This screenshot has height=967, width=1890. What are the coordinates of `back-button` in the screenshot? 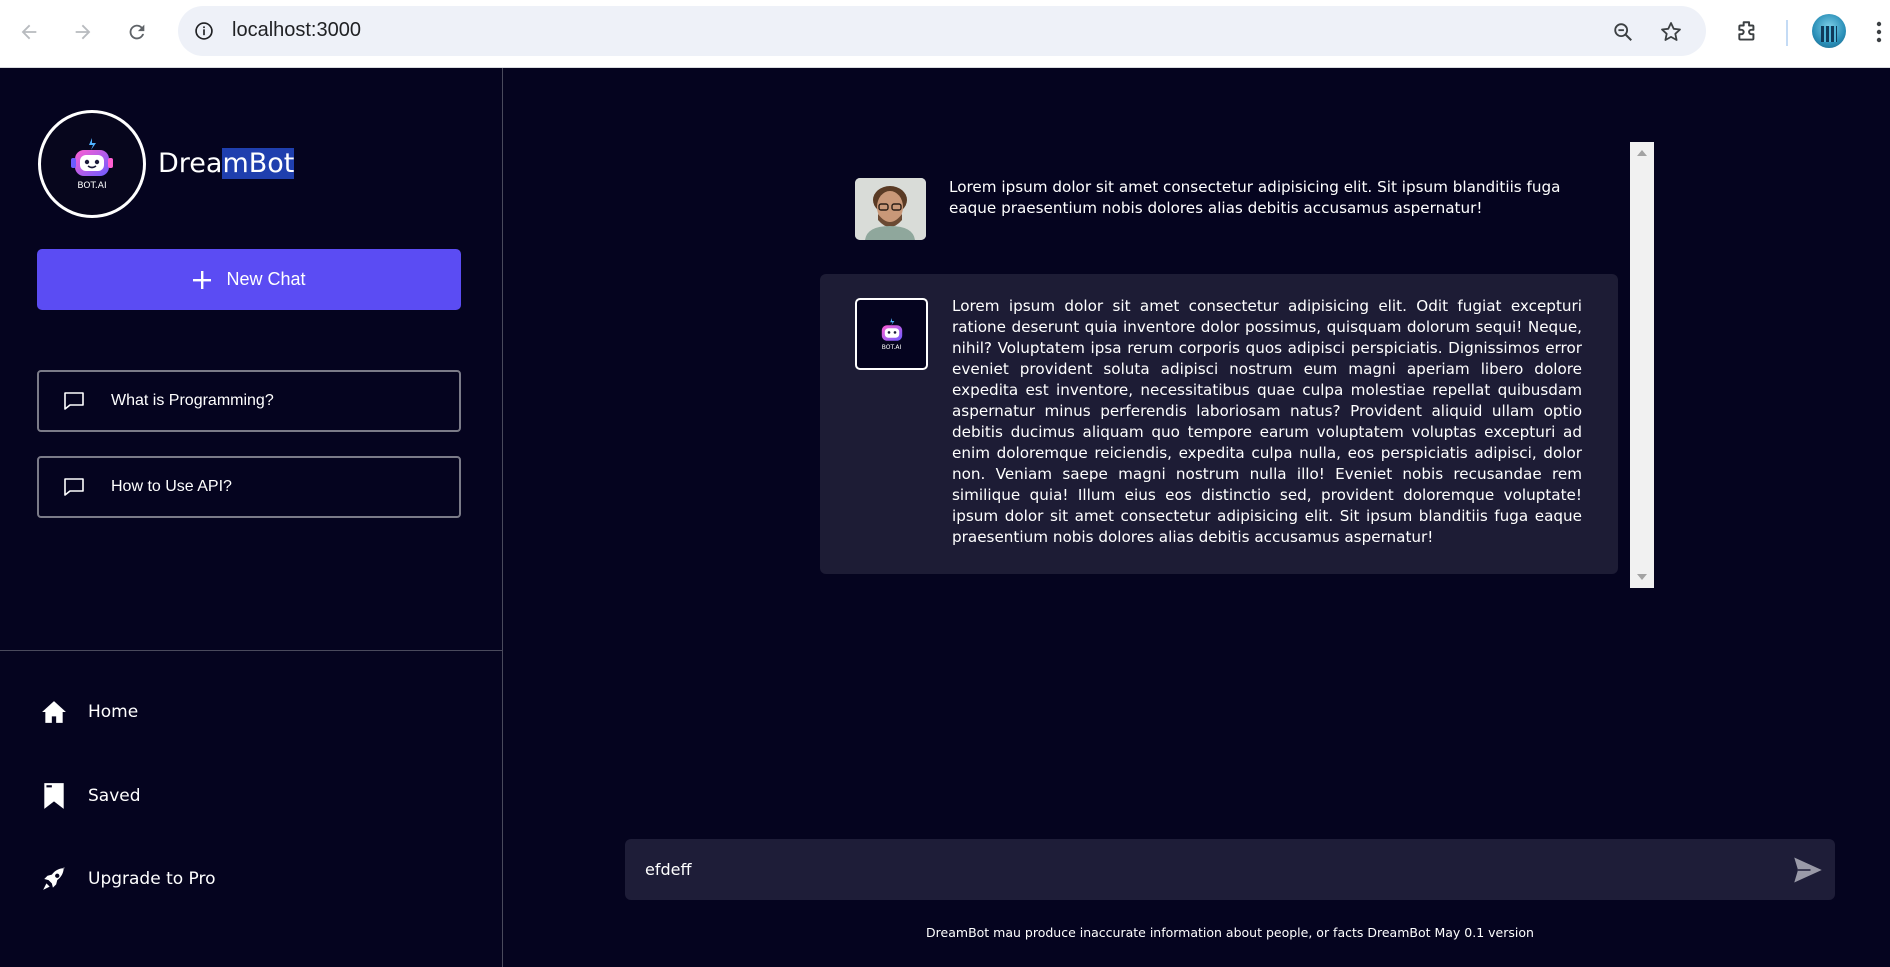 It's located at (29, 32).